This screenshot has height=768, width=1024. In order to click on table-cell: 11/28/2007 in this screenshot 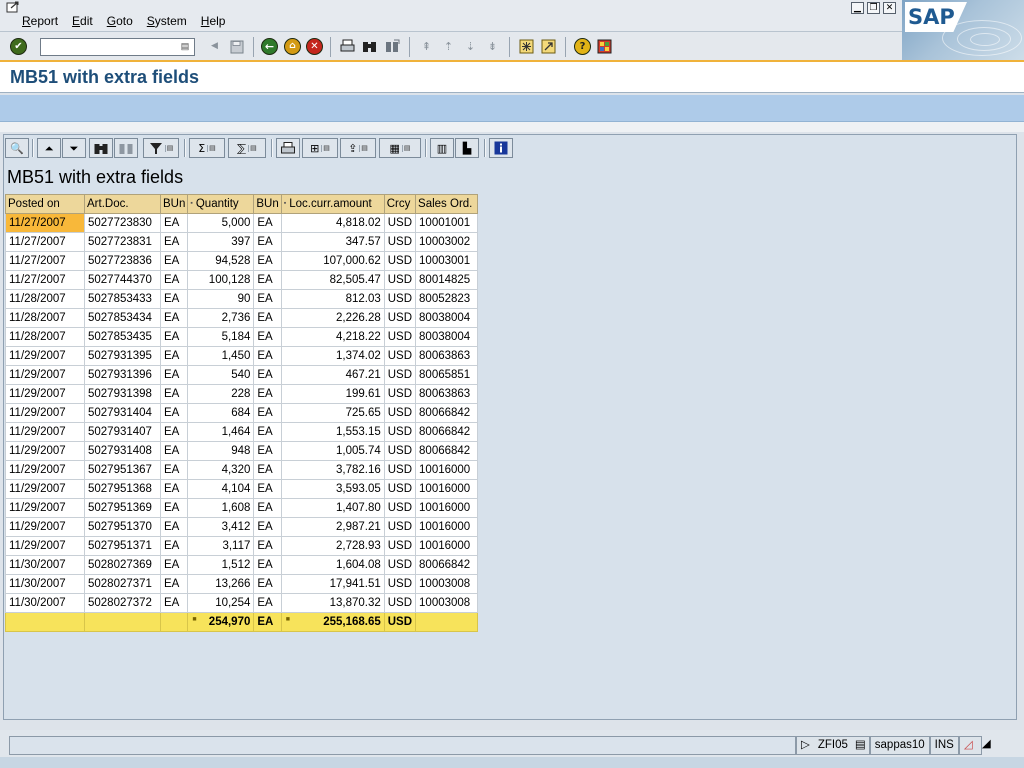, I will do `click(45, 318)`.